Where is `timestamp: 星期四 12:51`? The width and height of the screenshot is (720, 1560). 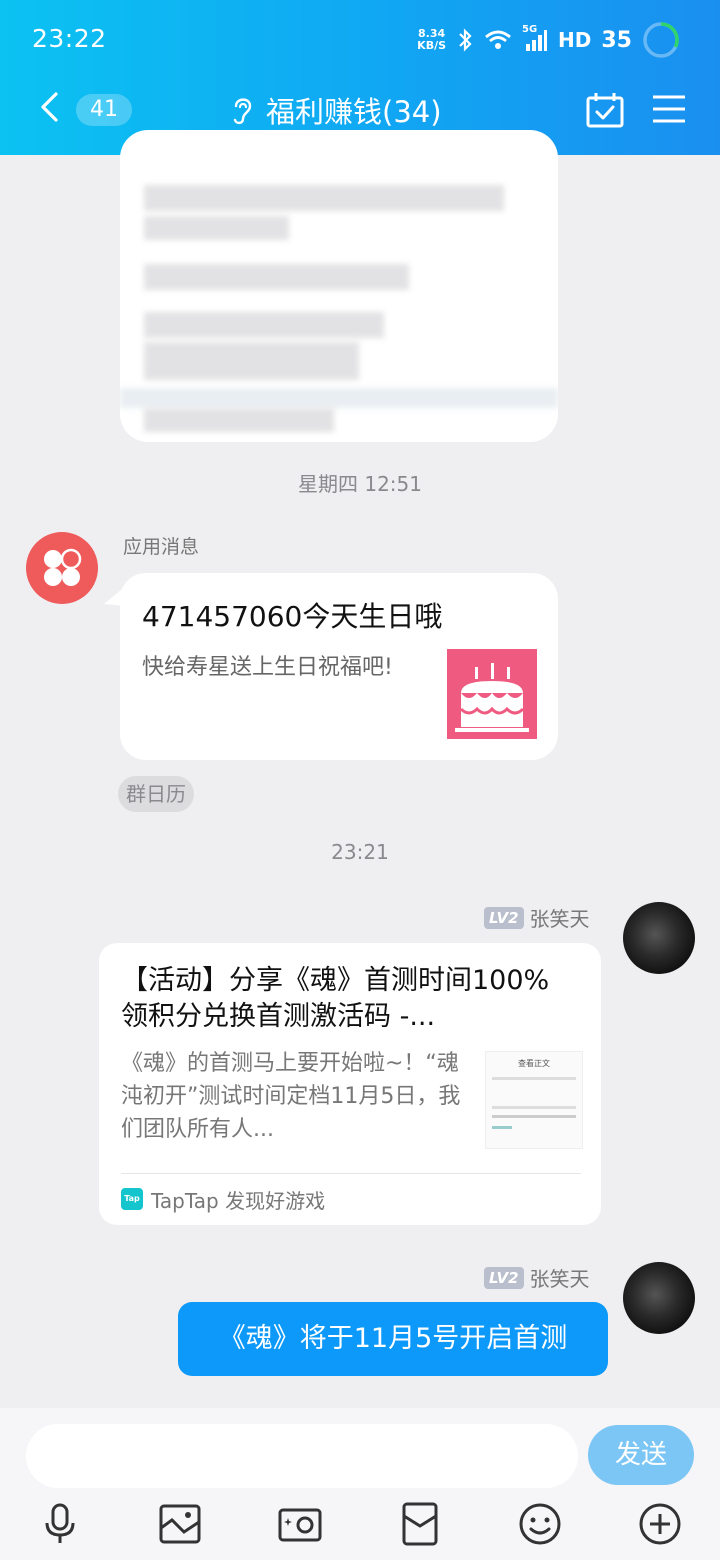
timestamp: 星期四 12:51 is located at coordinates (360, 484).